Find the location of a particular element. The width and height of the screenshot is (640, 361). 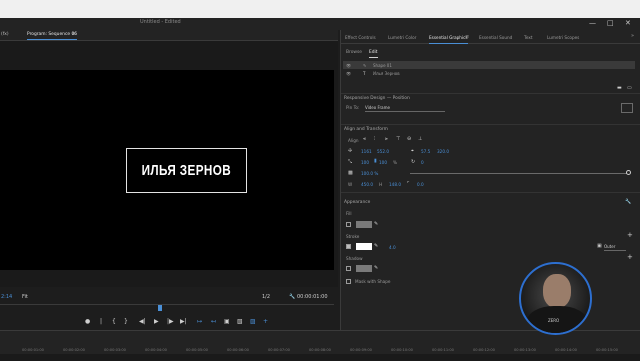

maximize-button: □ is located at coordinates (610, 23).